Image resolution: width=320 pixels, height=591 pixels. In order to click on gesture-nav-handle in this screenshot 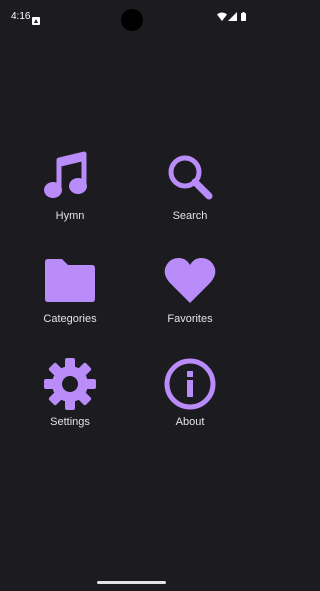, I will do `click(131, 582)`.